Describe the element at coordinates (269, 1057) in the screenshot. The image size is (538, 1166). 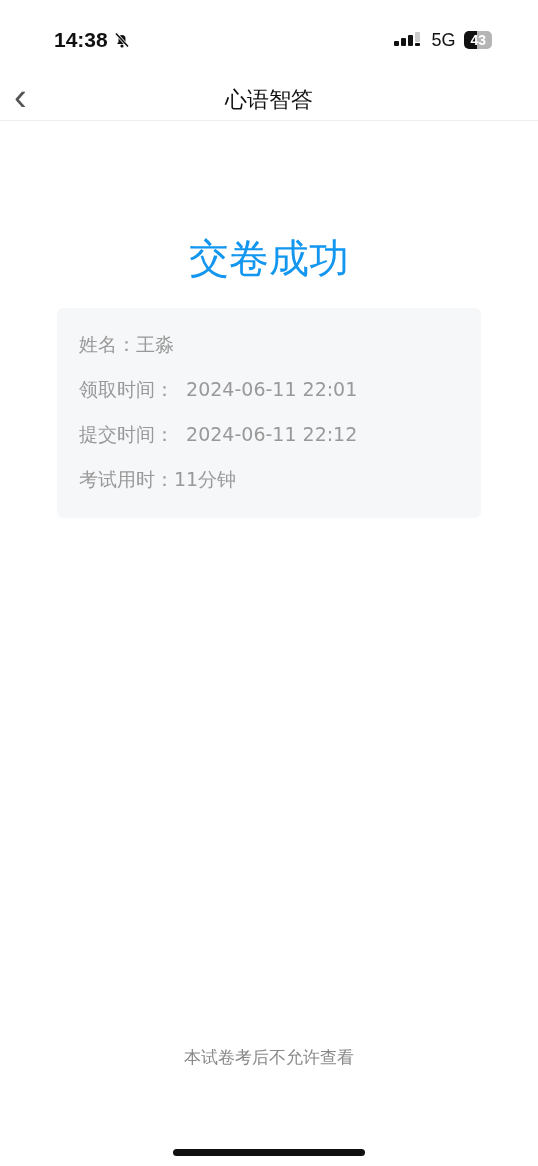
I see `footer-note: 本试卷考后不允许查看` at that location.